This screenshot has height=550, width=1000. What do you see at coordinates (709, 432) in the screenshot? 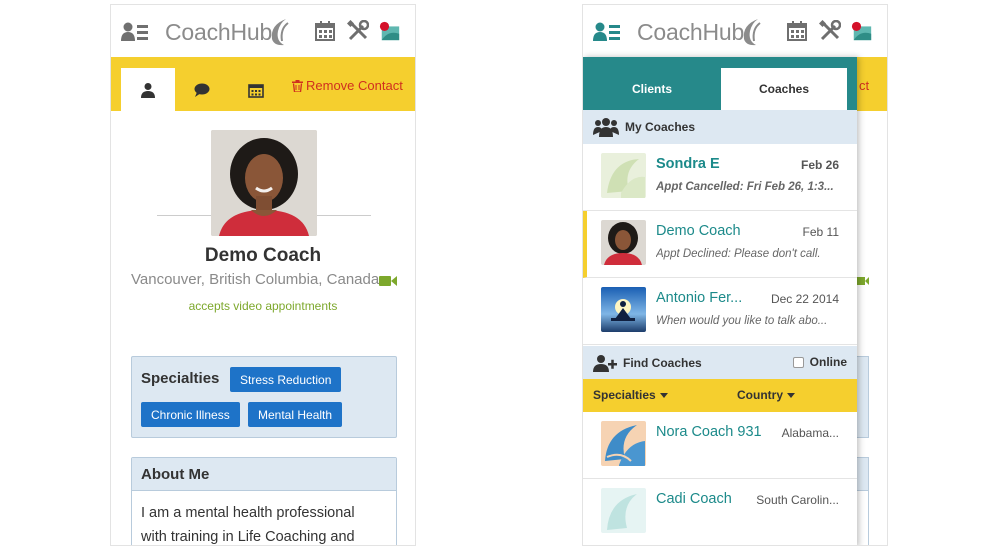
I see `coach-name: Nora Coach 931` at bounding box center [709, 432].